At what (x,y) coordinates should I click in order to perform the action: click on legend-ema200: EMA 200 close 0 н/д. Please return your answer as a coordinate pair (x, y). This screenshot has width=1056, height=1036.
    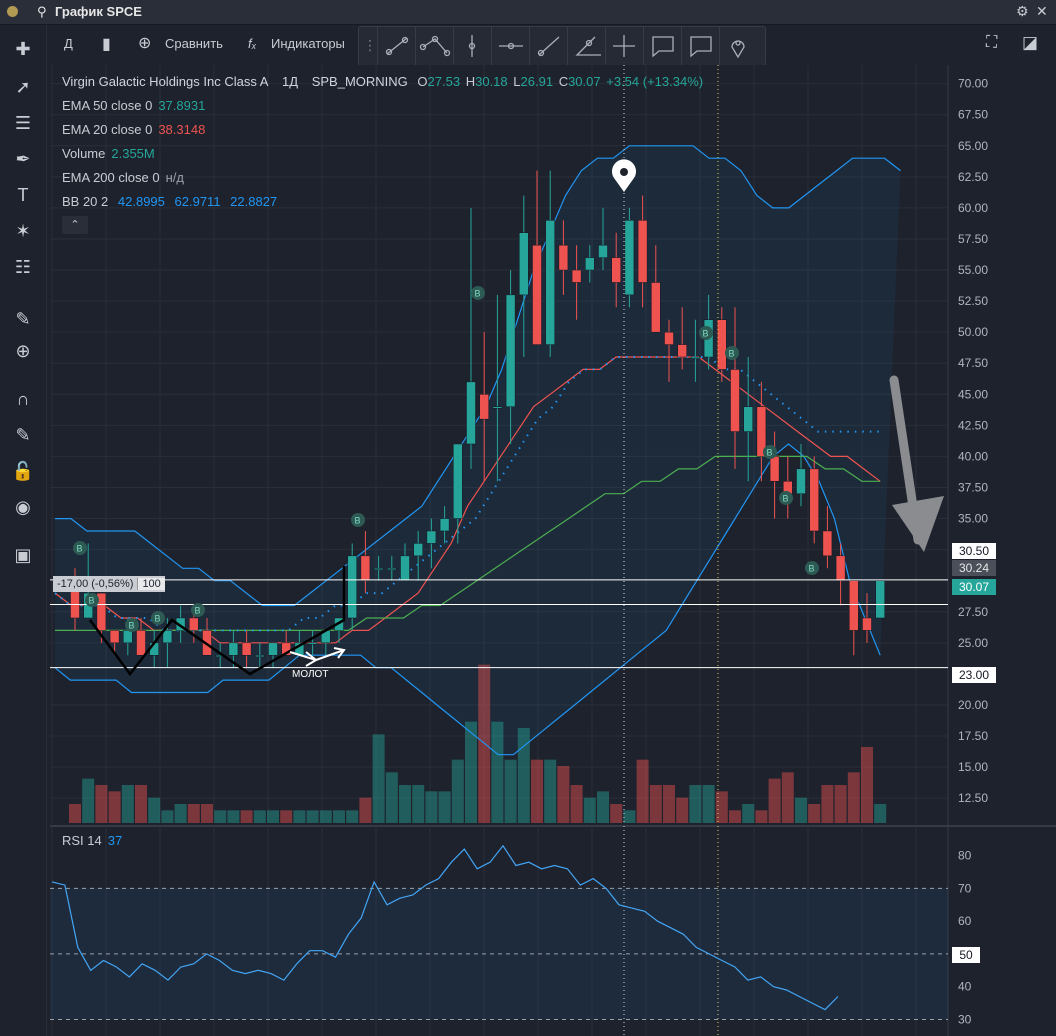
    Looking at the image, I should click on (126, 177).